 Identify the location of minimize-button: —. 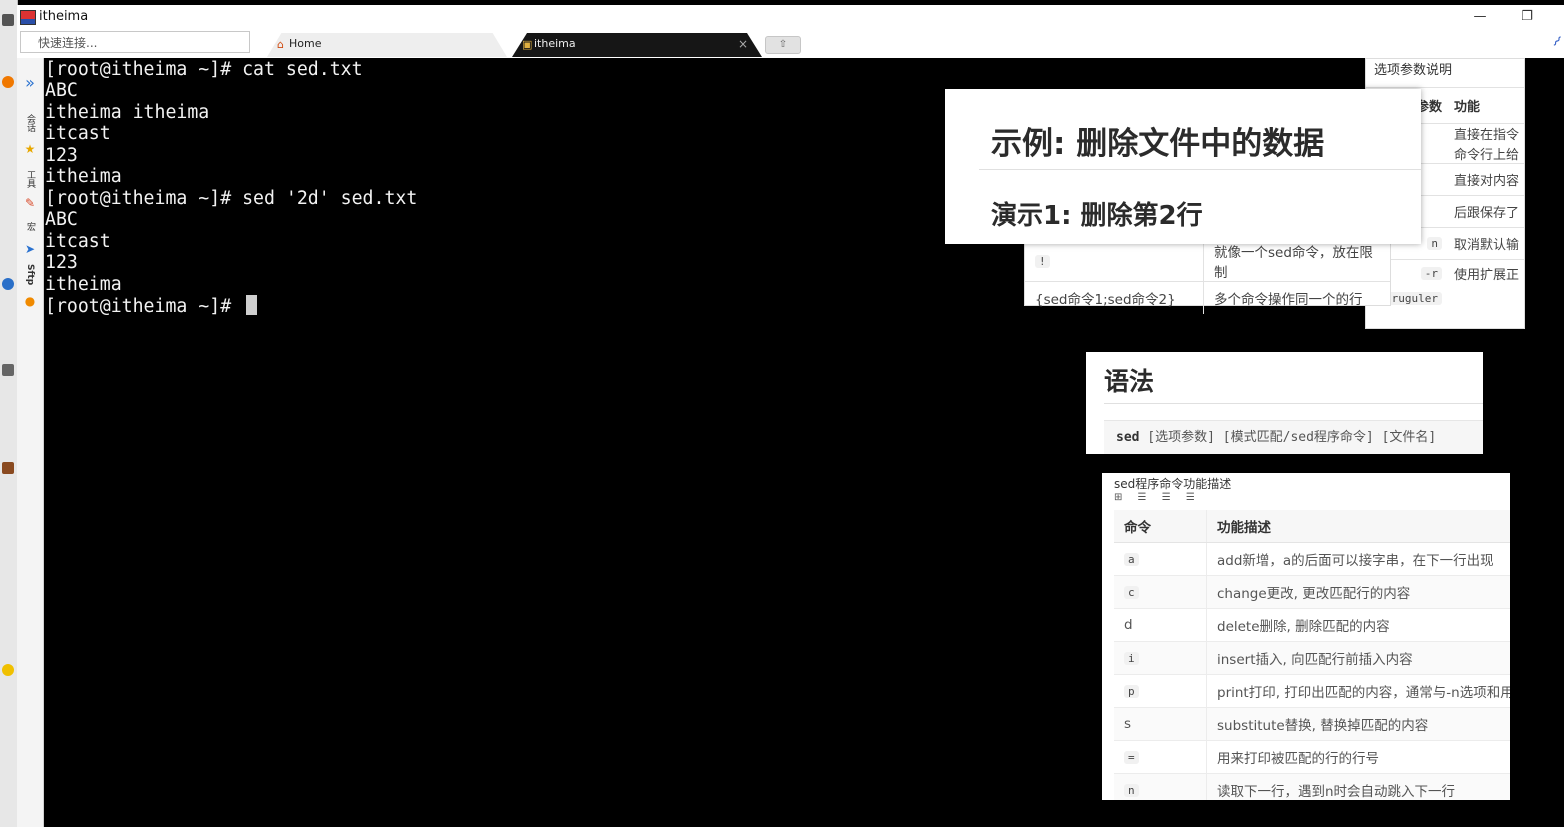
(1480, 17).